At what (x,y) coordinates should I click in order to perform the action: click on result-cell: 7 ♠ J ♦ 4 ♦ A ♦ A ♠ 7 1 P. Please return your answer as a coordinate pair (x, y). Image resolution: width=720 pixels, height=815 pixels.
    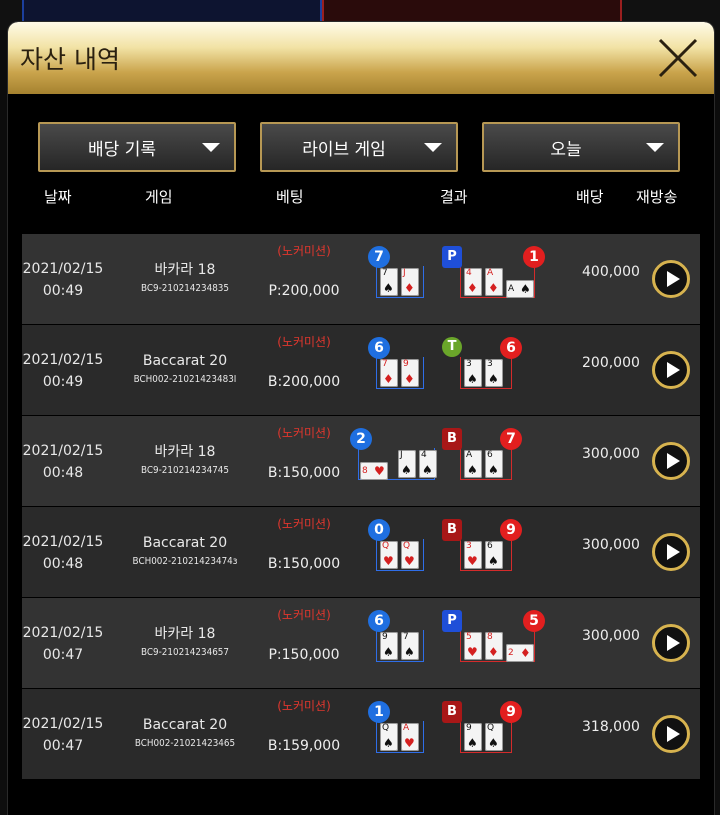
    Looking at the image, I should click on (454, 279).